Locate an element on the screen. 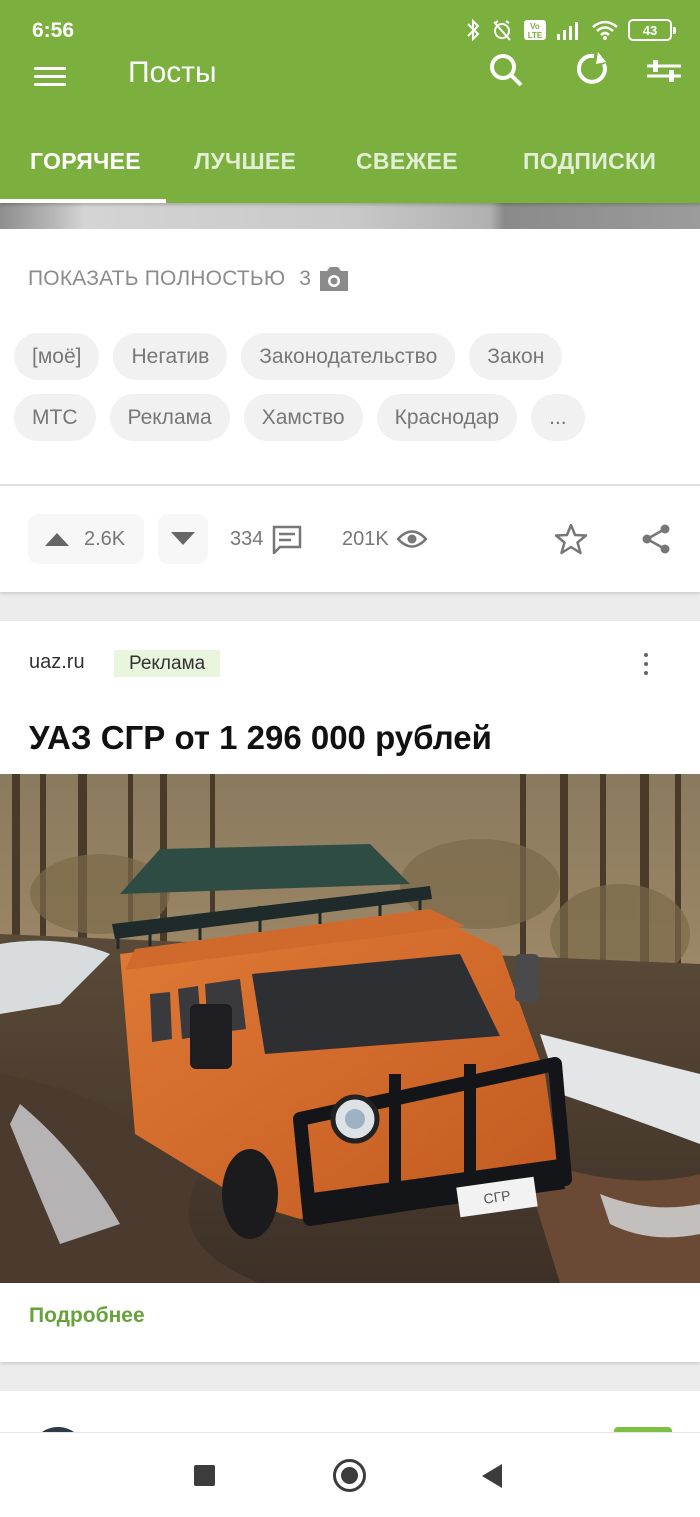  arrow-down-icon is located at coordinates (183, 538).